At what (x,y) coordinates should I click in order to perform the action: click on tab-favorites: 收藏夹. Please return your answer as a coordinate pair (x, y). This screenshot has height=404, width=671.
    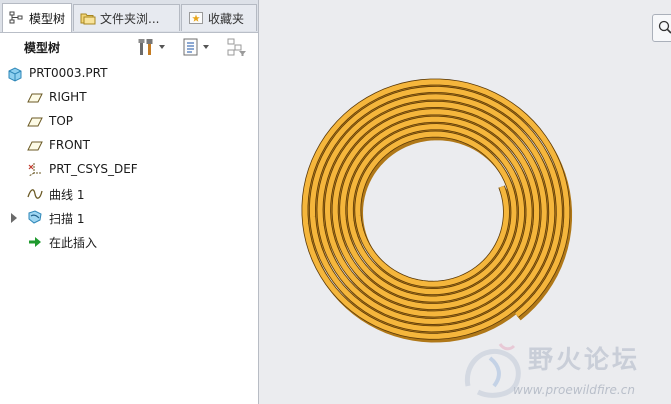
    Looking at the image, I should click on (219, 17).